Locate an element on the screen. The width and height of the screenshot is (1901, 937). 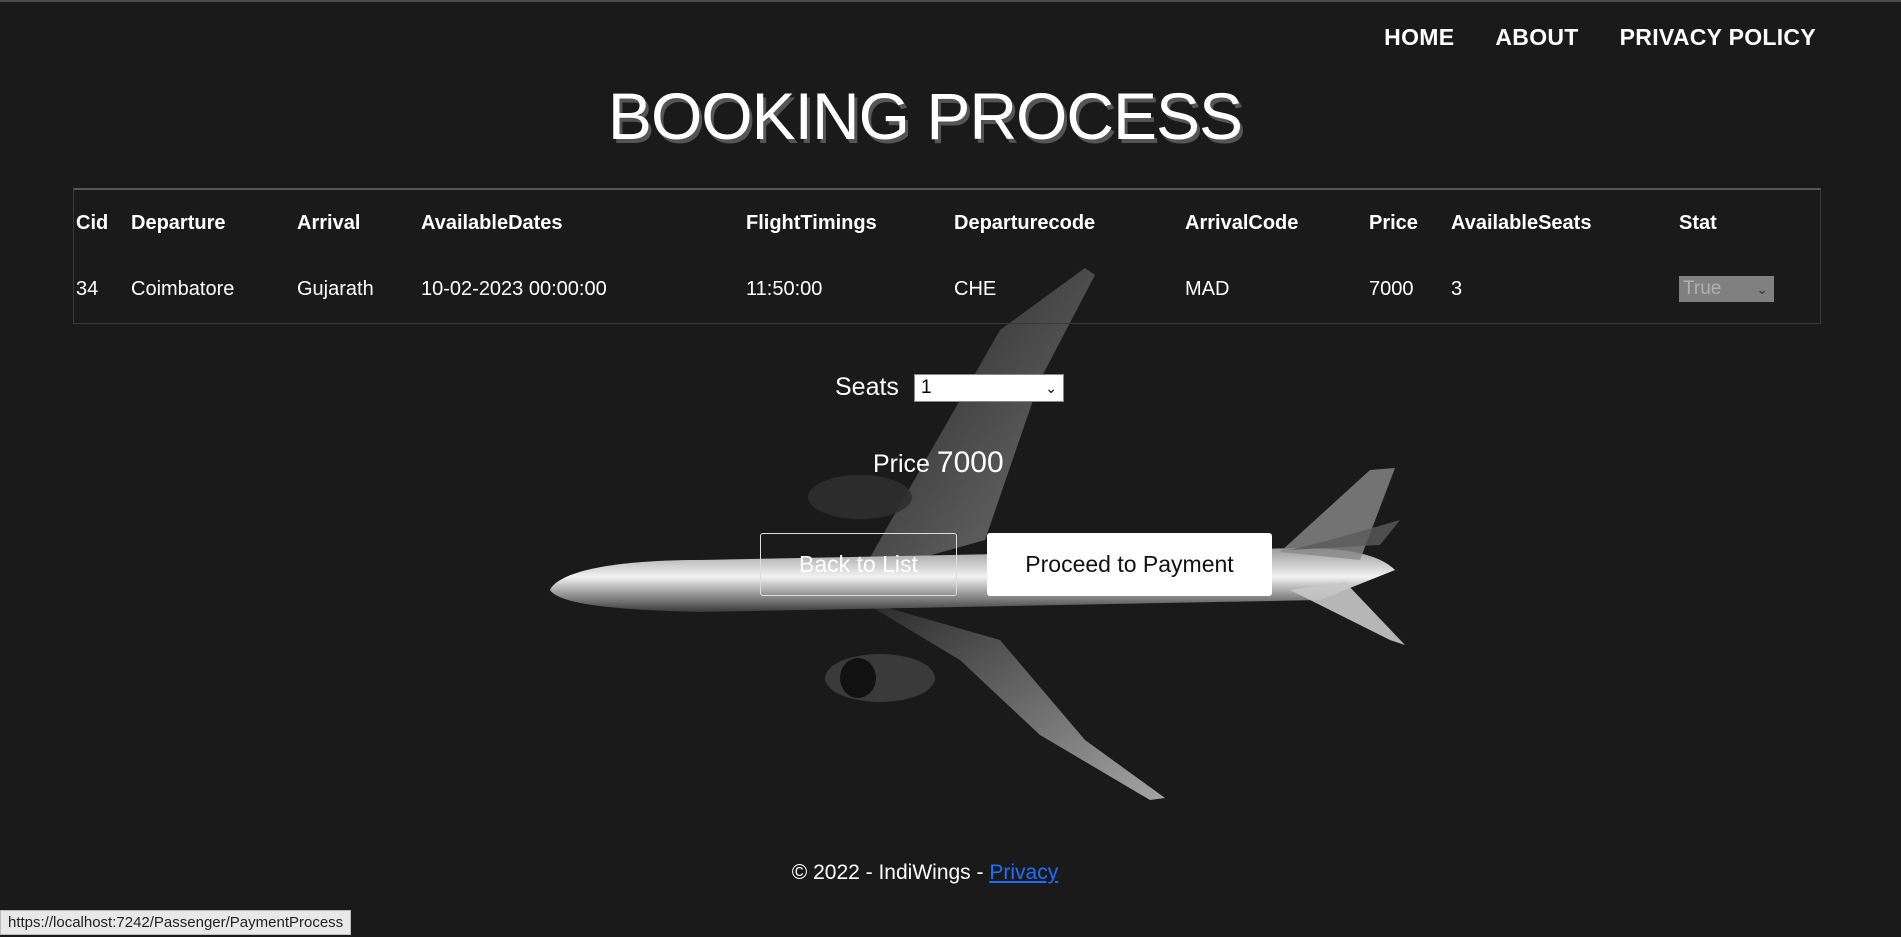
nav-home-link: HOME is located at coordinates (1419, 37).